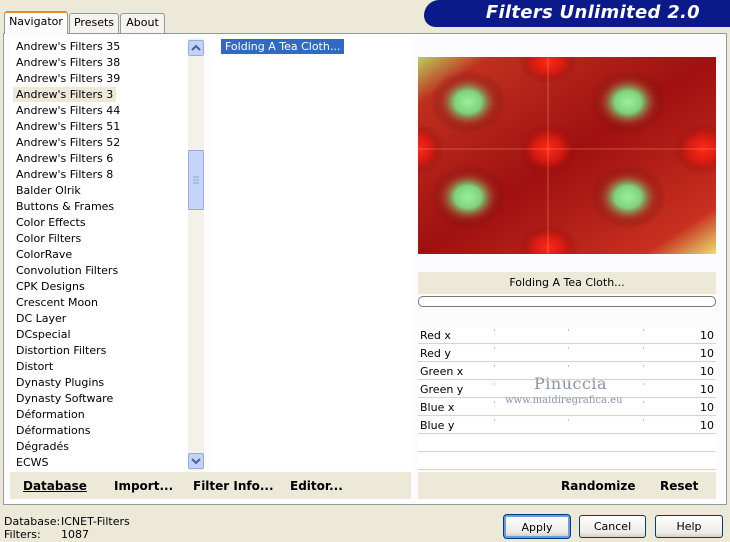 The image size is (730, 542). What do you see at coordinates (571, 383) in the screenshot?
I see `watermark-name: Pinuccia` at bounding box center [571, 383].